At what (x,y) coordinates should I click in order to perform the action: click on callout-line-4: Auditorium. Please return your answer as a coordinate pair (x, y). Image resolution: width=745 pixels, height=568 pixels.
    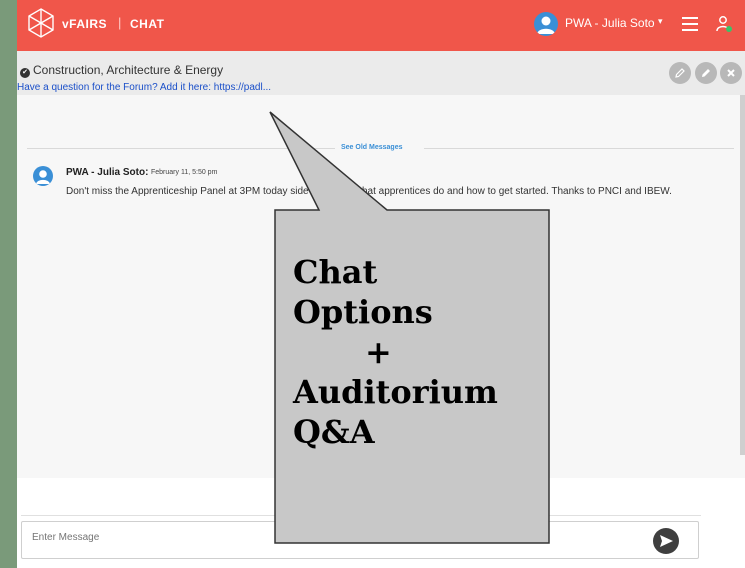
    Looking at the image, I should click on (395, 392).